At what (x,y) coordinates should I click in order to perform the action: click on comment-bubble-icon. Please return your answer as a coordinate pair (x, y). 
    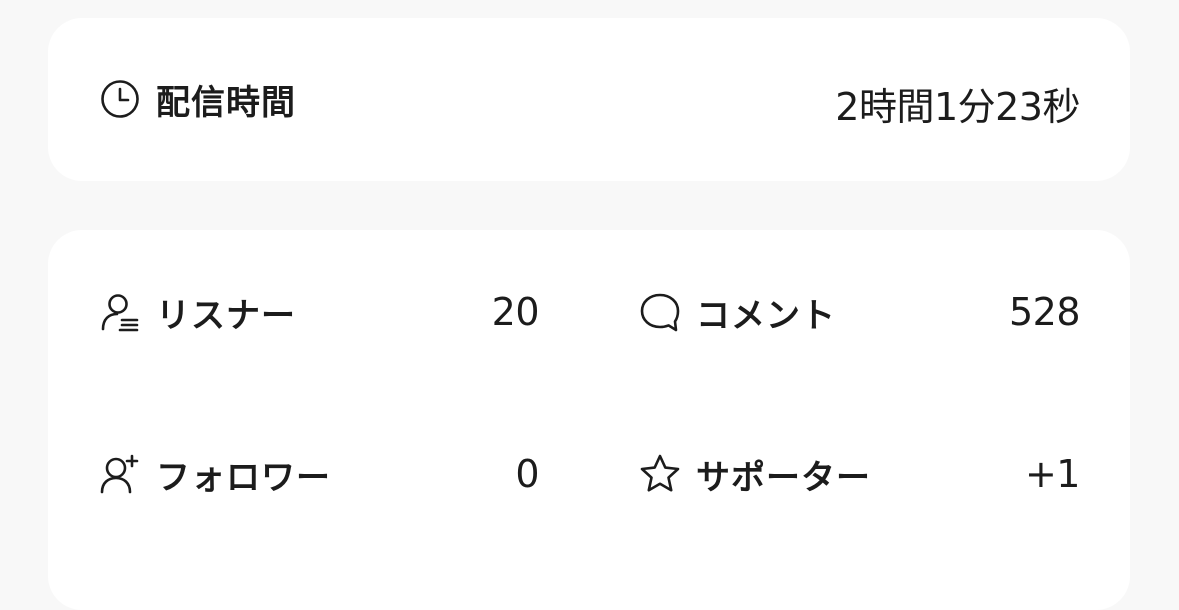
    Looking at the image, I should click on (660, 312).